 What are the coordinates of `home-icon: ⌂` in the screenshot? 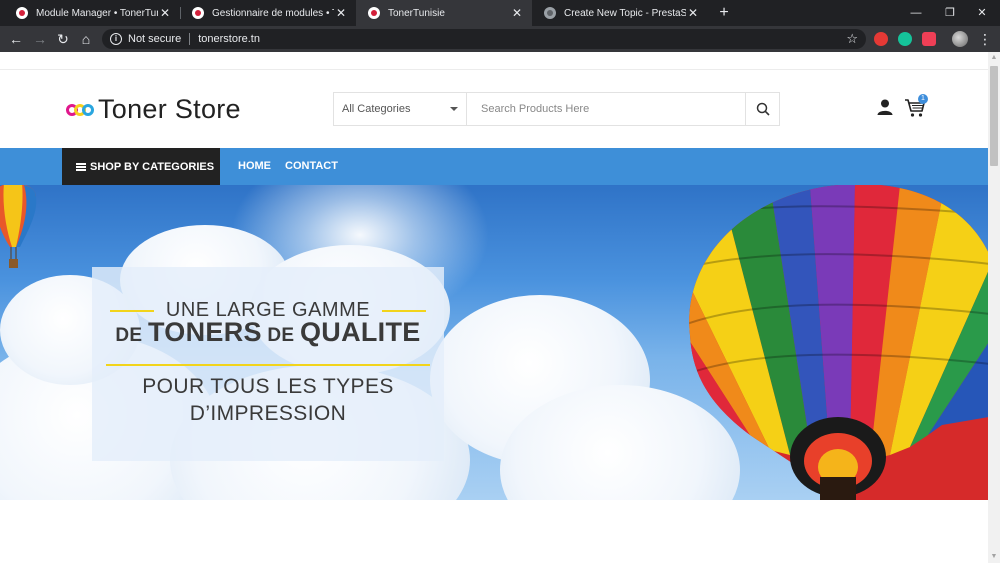 It's located at (86, 39).